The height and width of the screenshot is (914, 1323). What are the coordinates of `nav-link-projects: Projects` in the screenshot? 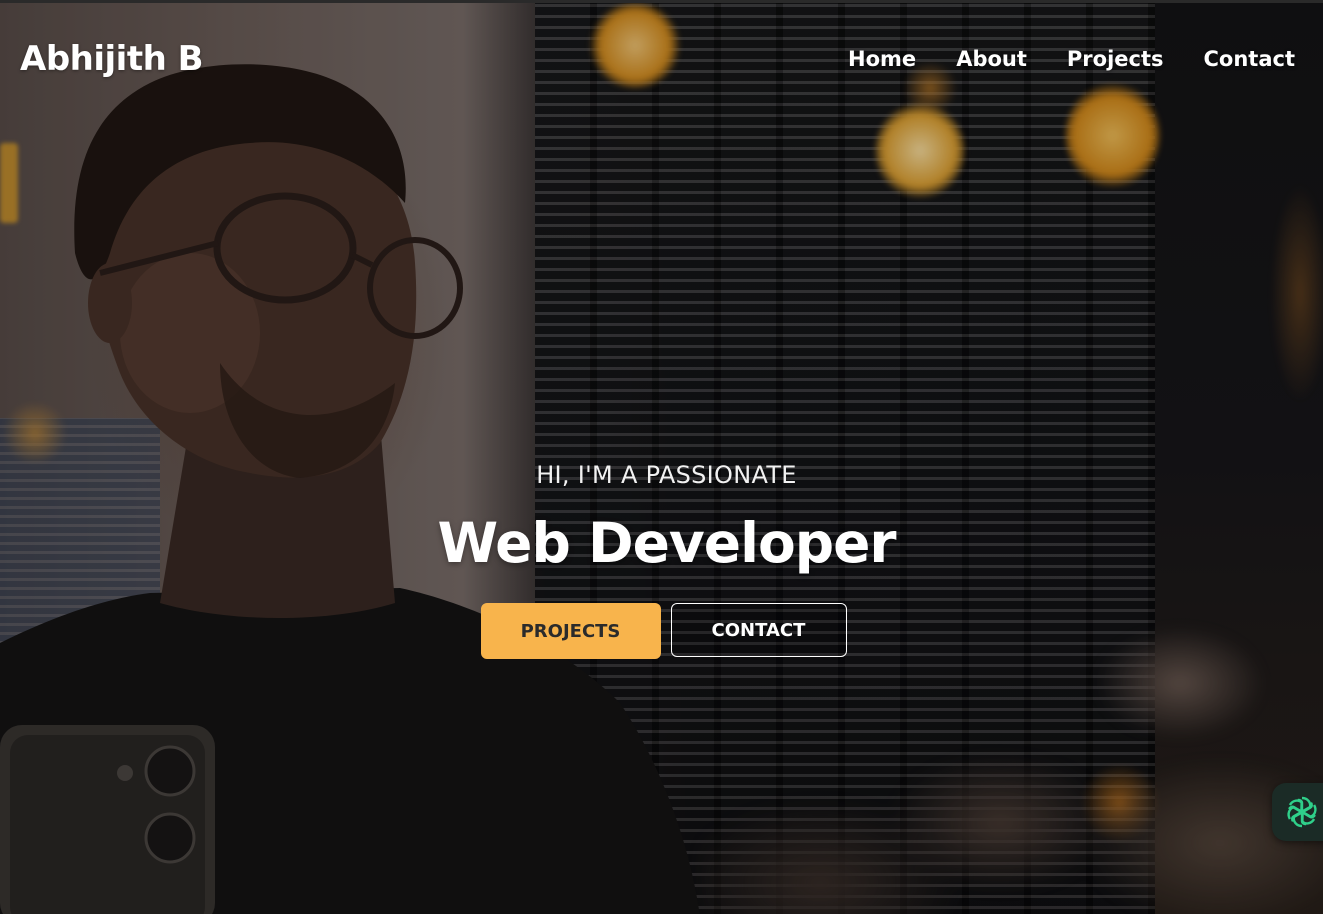 It's located at (1115, 59).